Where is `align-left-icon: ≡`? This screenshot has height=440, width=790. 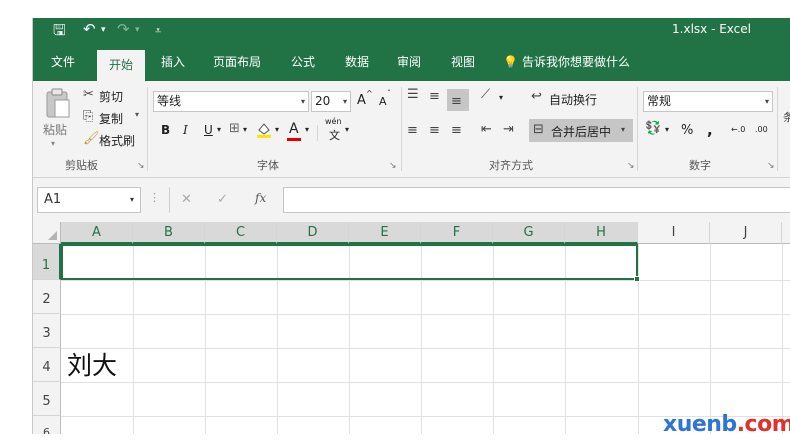
align-left-icon: ≡ is located at coordinates (412, 130).